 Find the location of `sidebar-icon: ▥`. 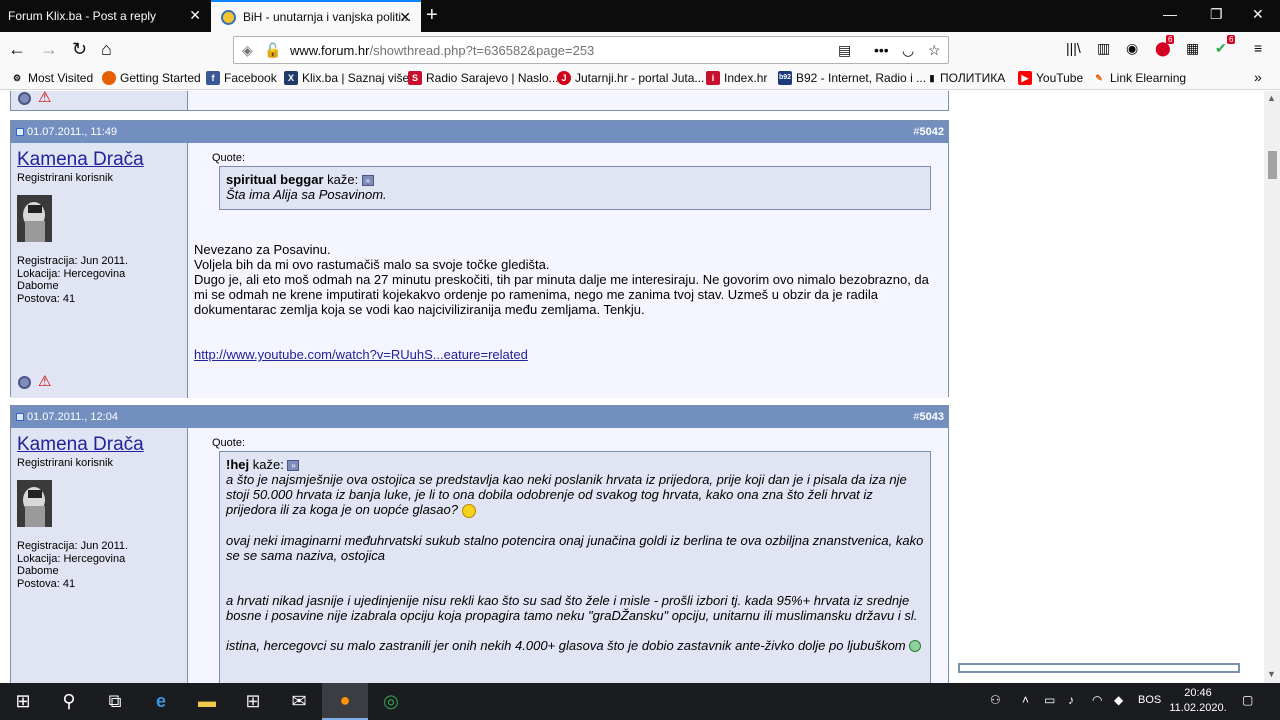

sidebar-icon: ▥ is located at coordinates (1103, 48).